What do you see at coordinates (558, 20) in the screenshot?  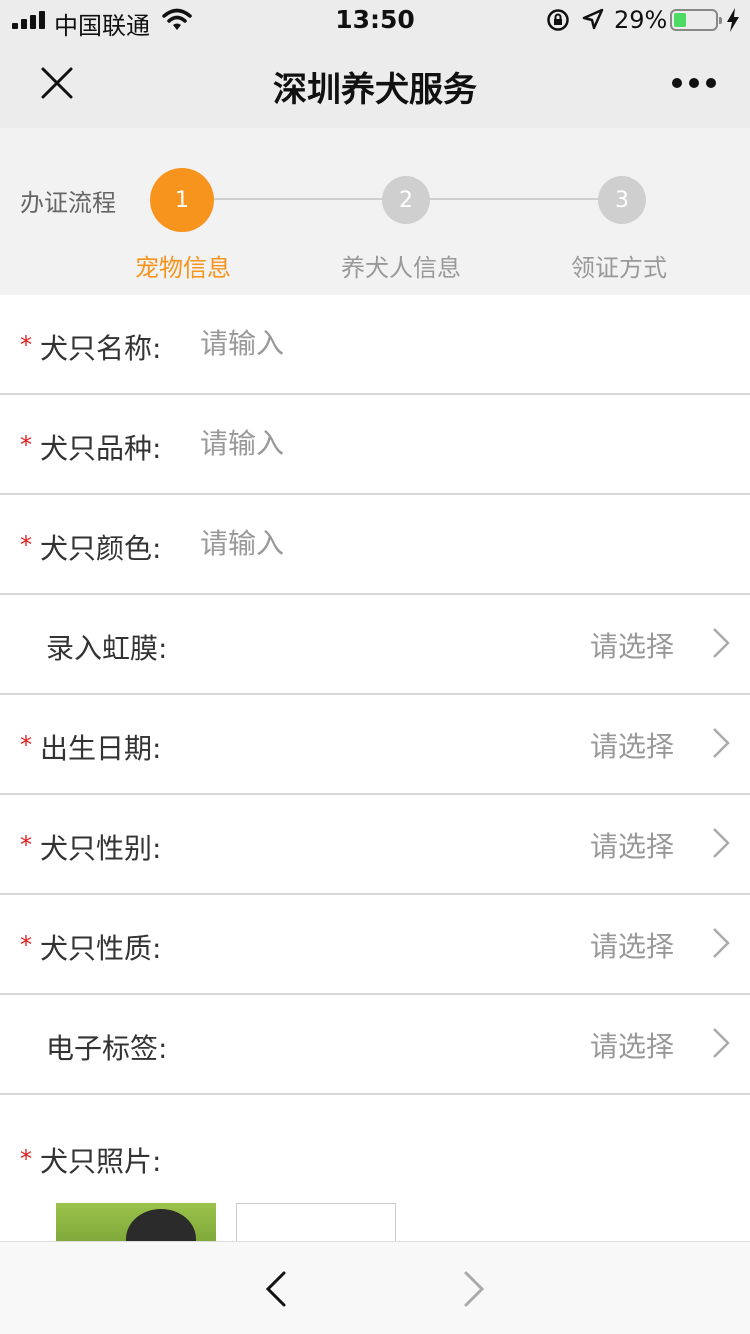 I see `rotation-lock-icon` at bounding box center [558, 20].